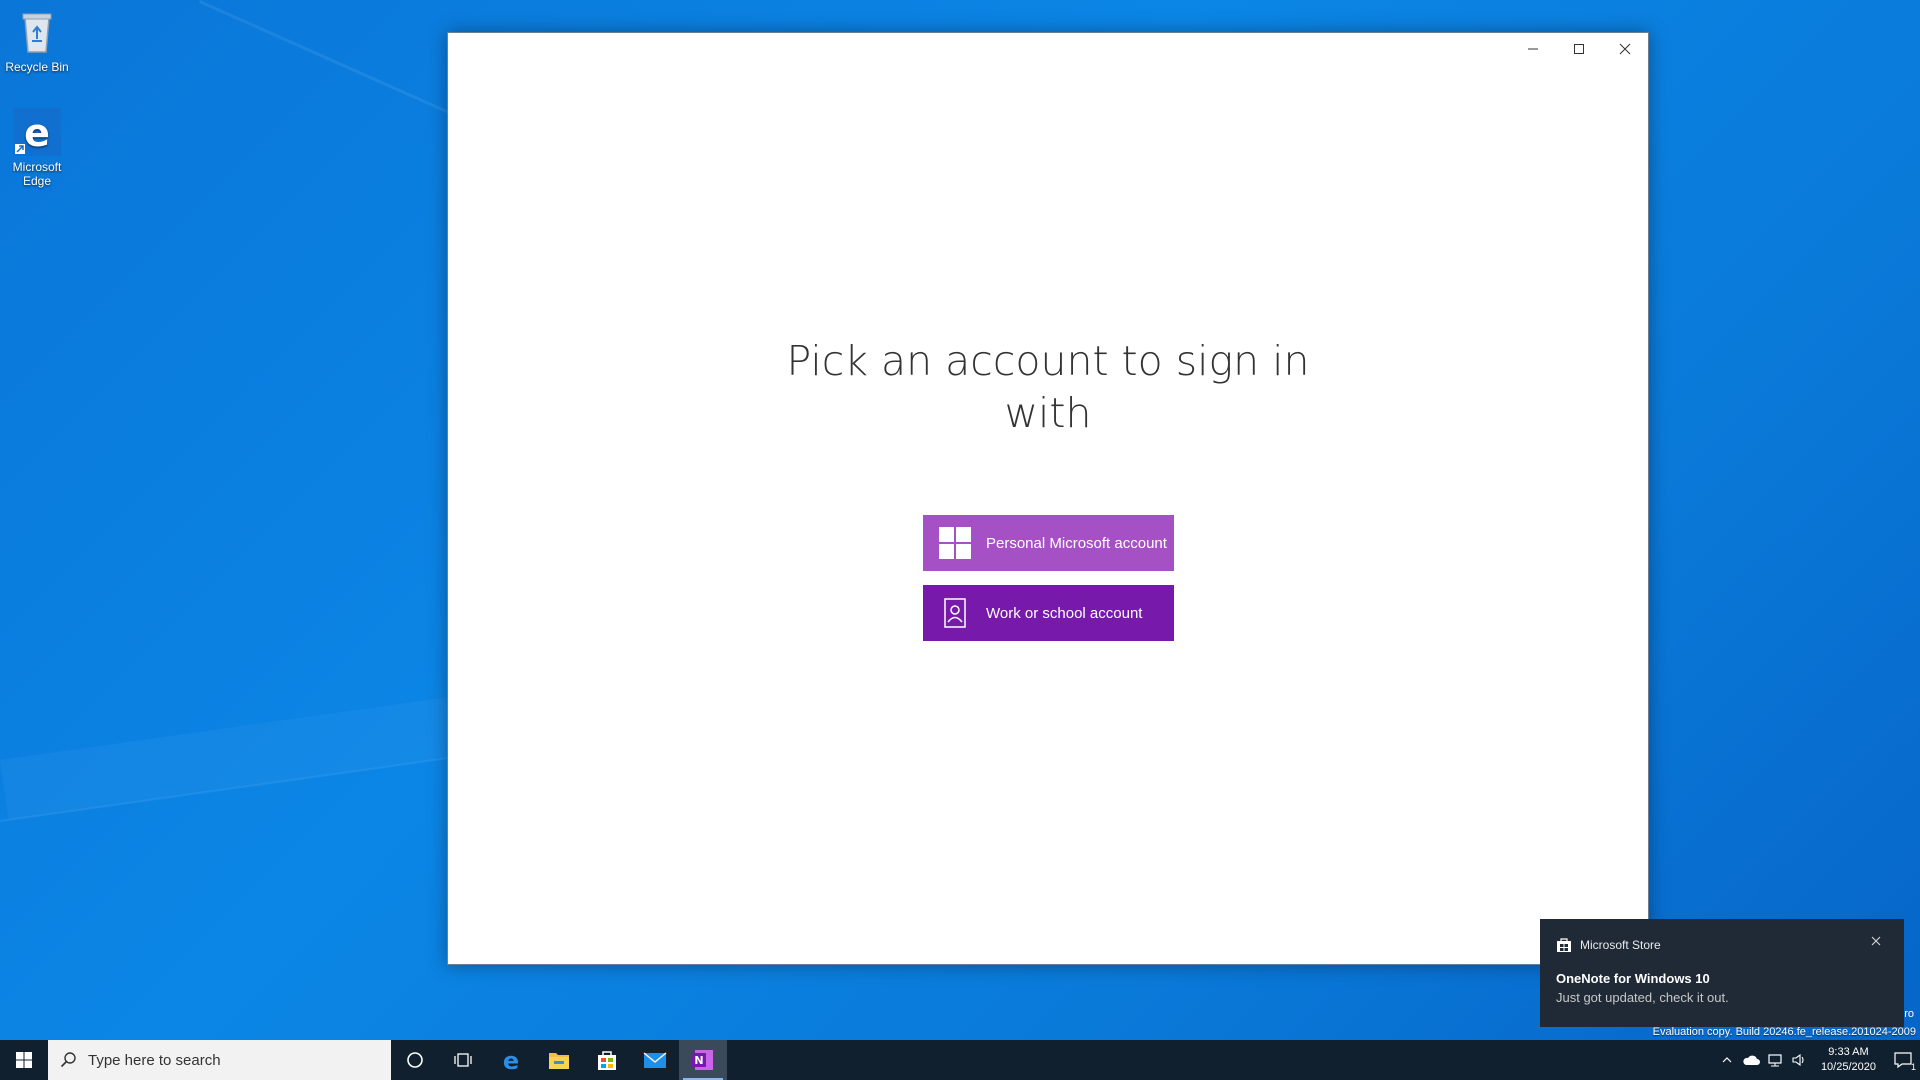 The height and width of the screenshot is (1080, 1920). Describe the element at coordinates (1642, 997) in the screenshot. I see `toast-body: Just got updated, check it out.` at that location.